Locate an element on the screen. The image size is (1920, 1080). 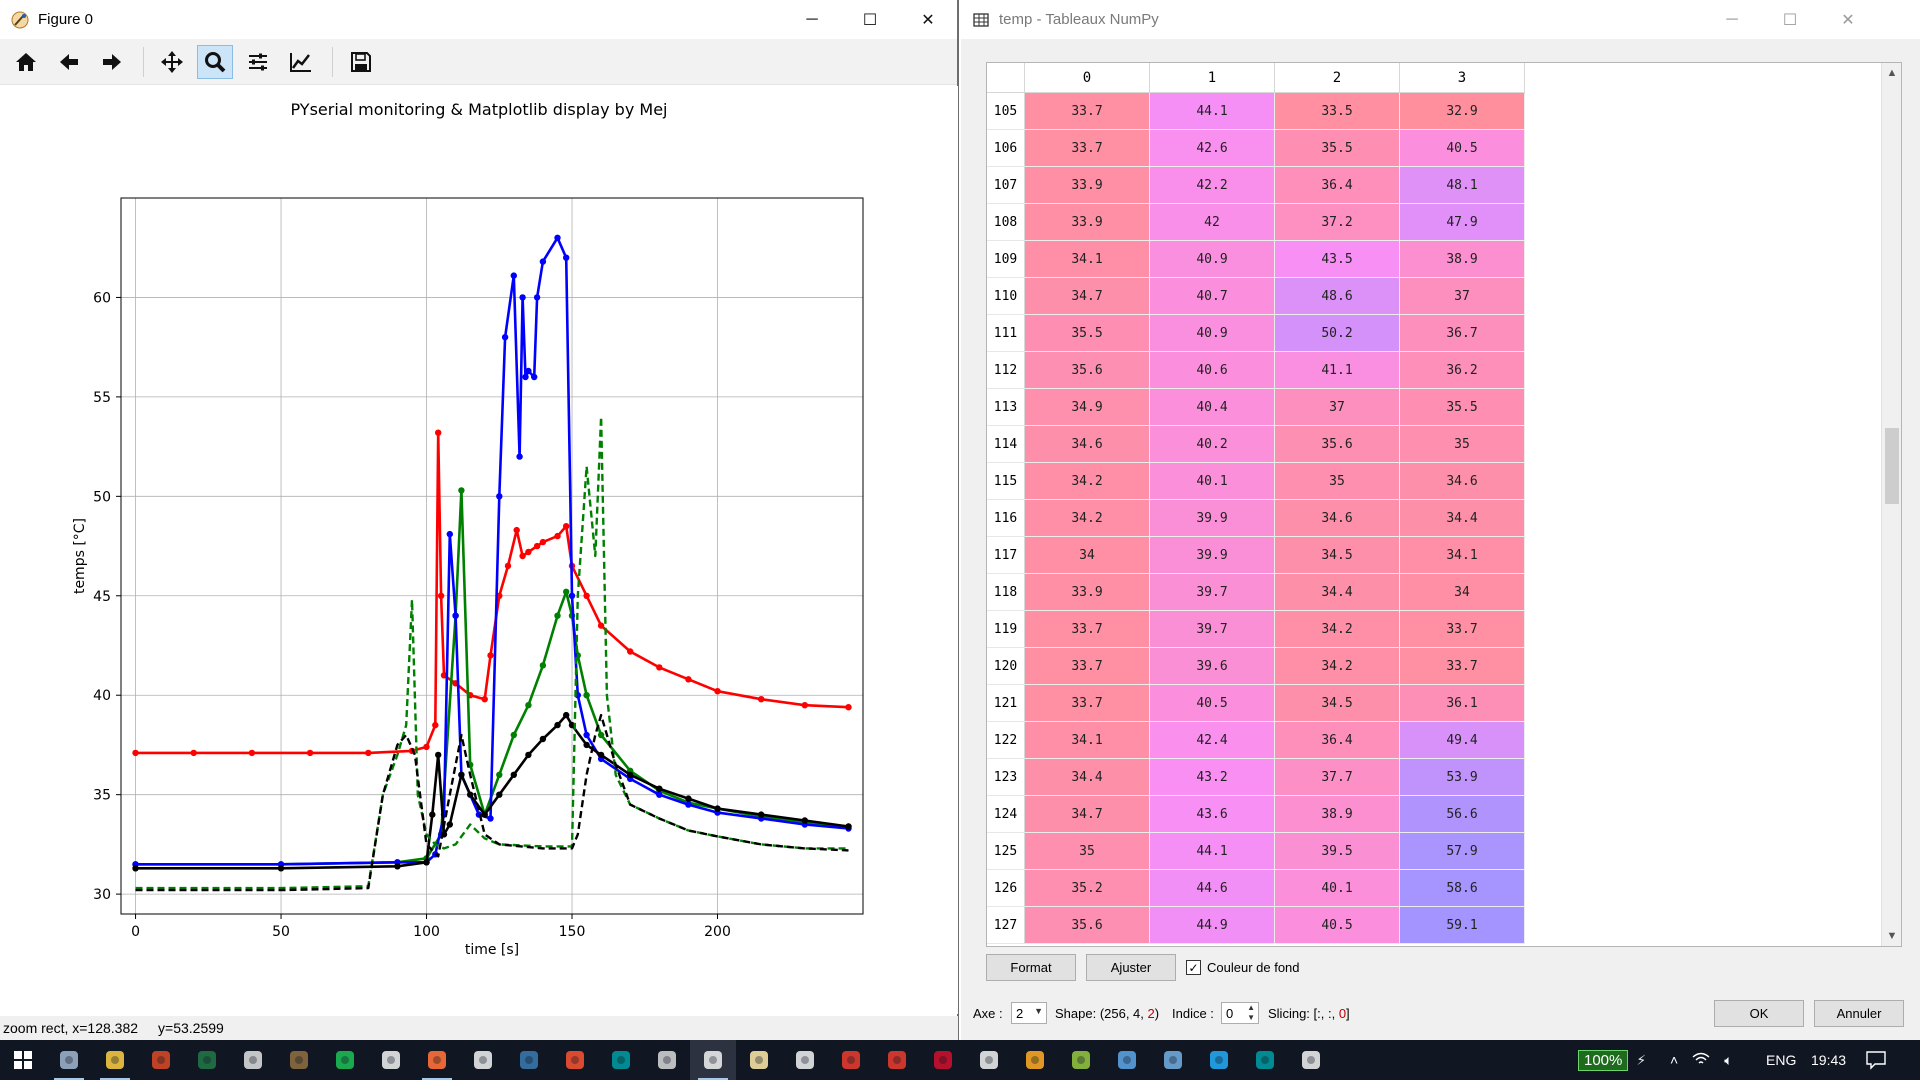
table-cell: 34.7 is located at coordinates (1087, 296).